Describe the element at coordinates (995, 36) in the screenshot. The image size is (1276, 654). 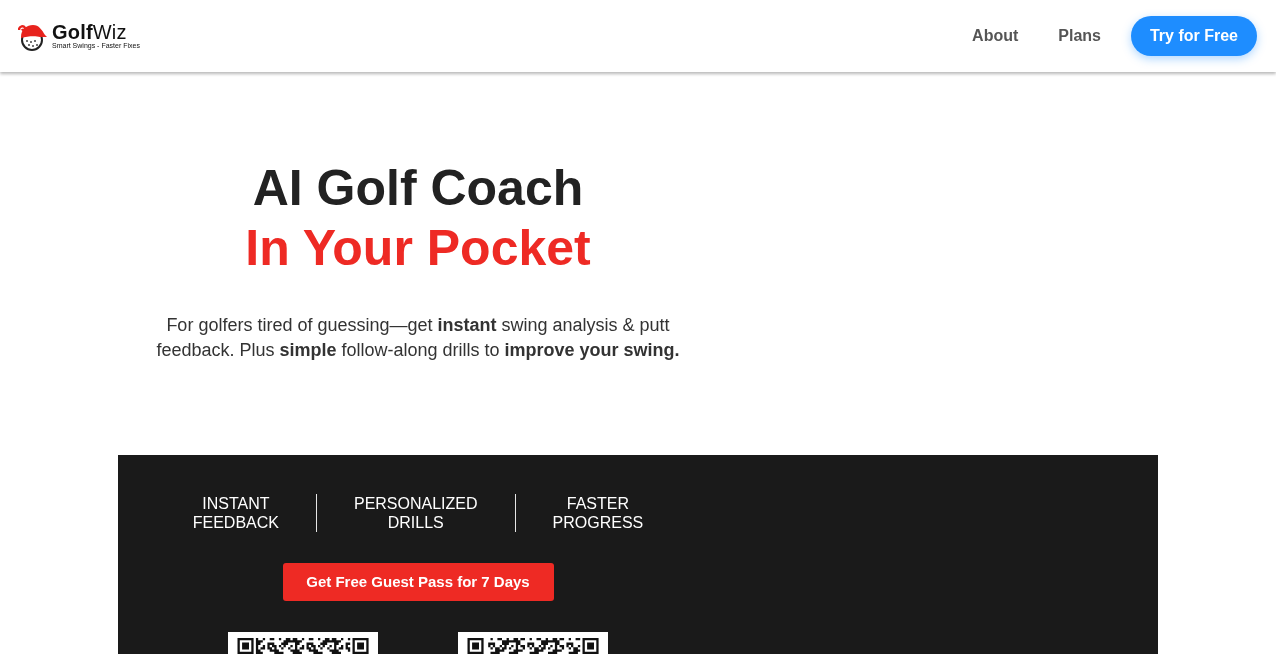
I see `nav-link: About` at that location.